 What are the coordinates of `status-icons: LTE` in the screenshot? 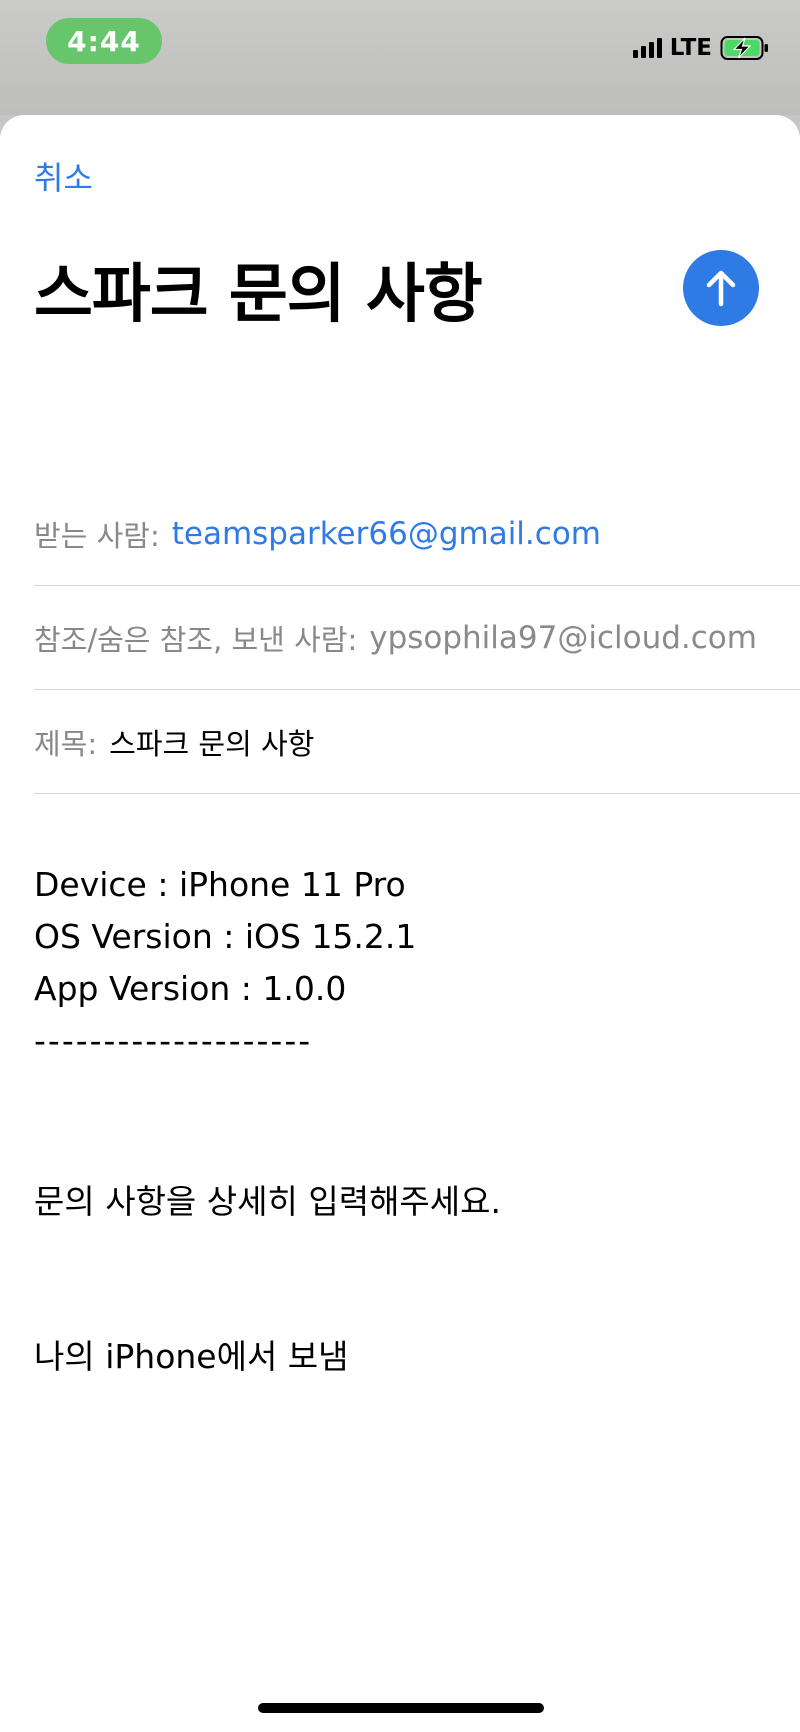 It's located at (701, 48).